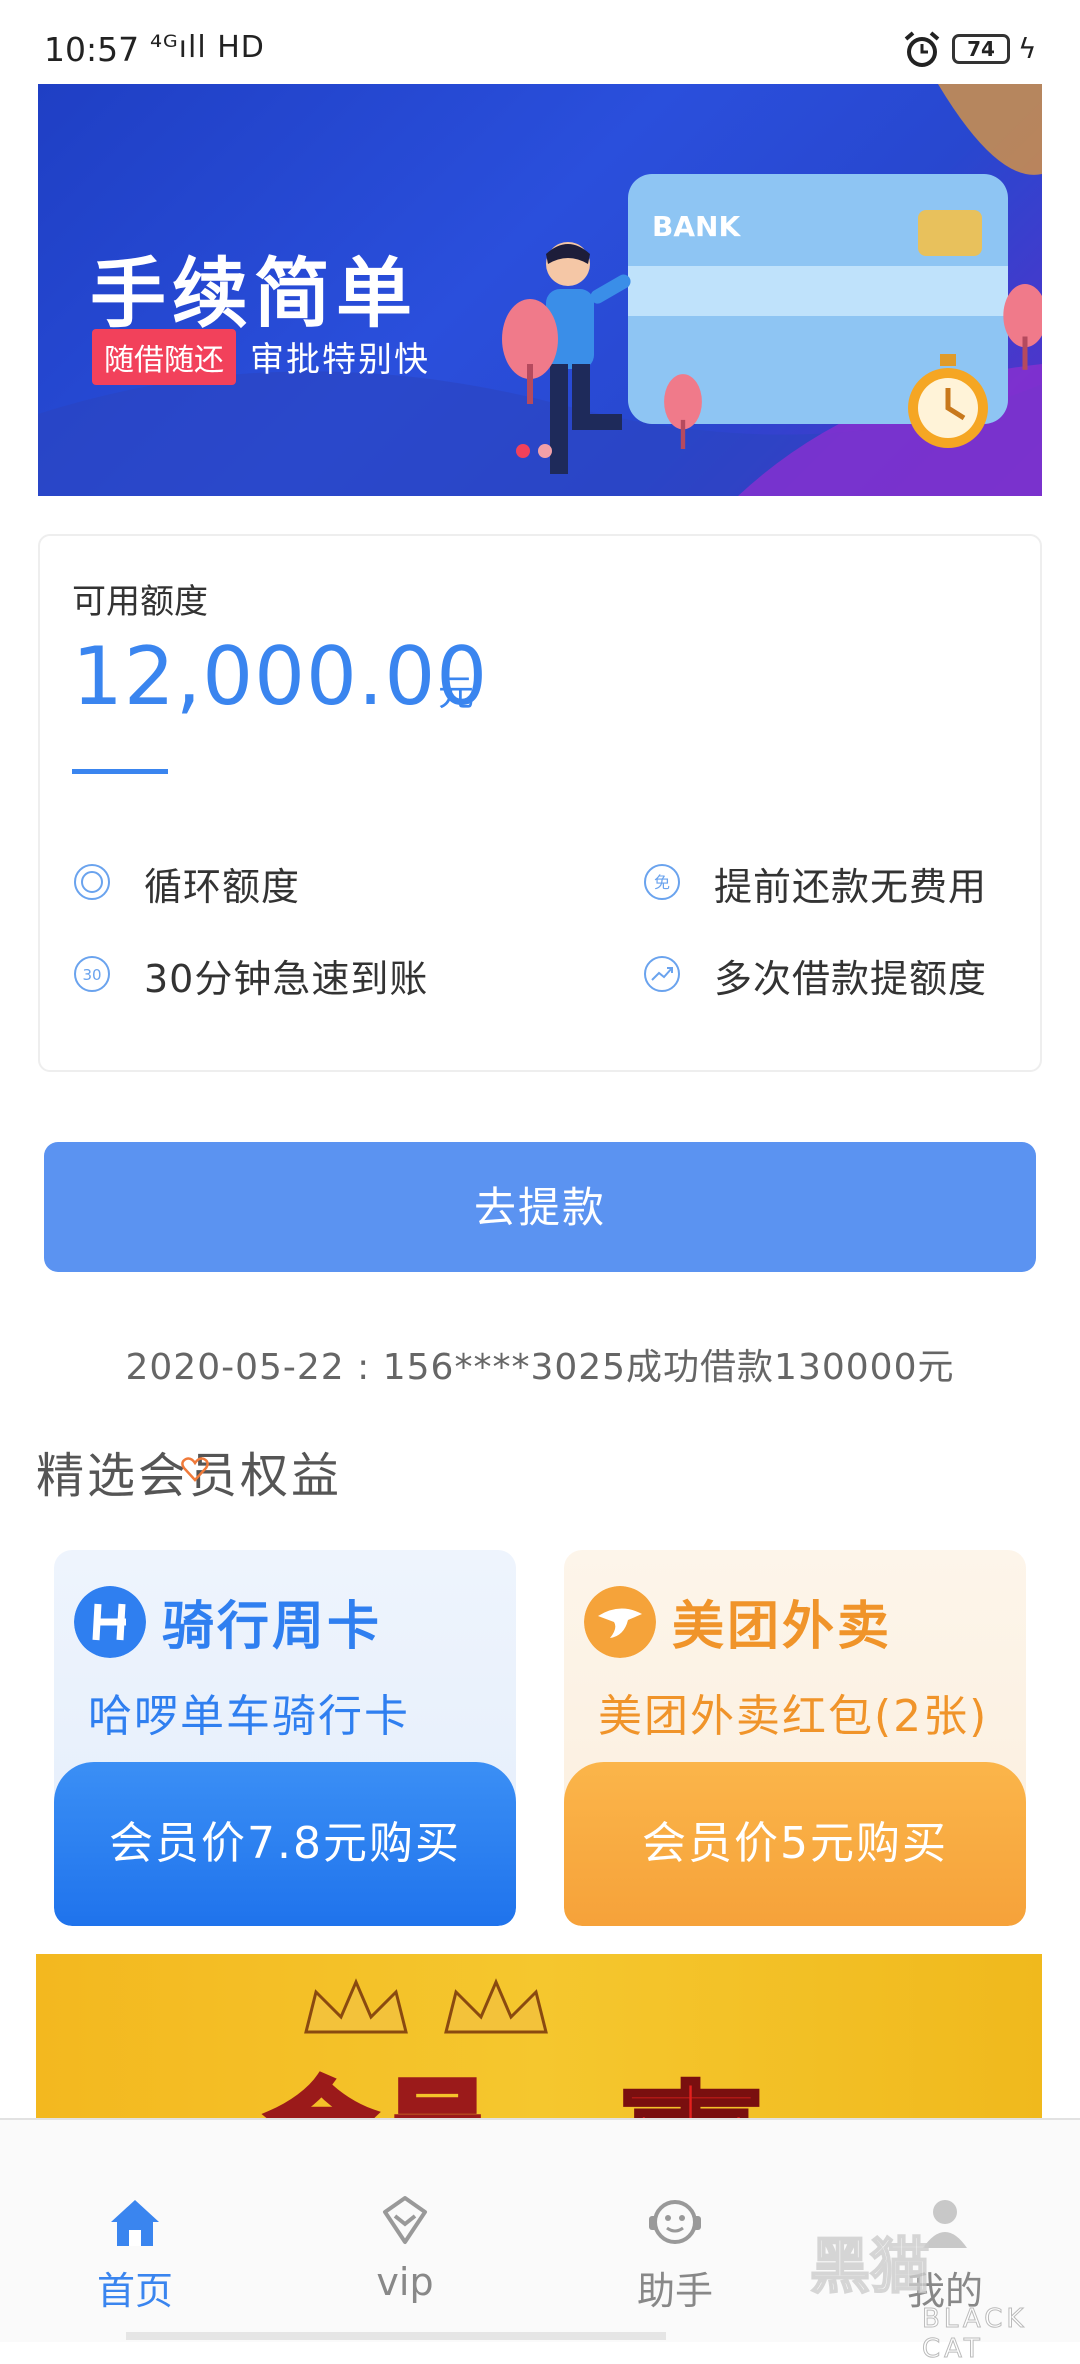  What do you see at coordinates (285, 1844) in the screenshot?
I see `buy-hellobike-button: 会员价7.8元购买` at bounding box center [285, 1844].